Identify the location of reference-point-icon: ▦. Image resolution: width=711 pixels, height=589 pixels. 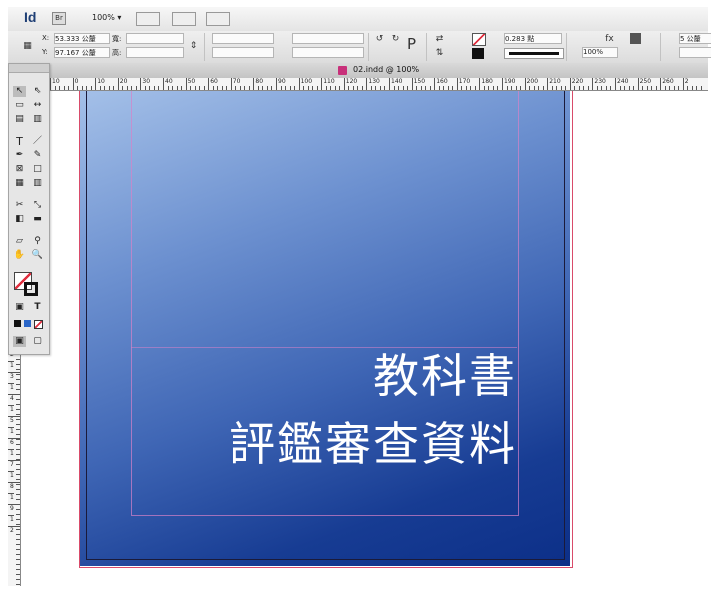
(27, 46).